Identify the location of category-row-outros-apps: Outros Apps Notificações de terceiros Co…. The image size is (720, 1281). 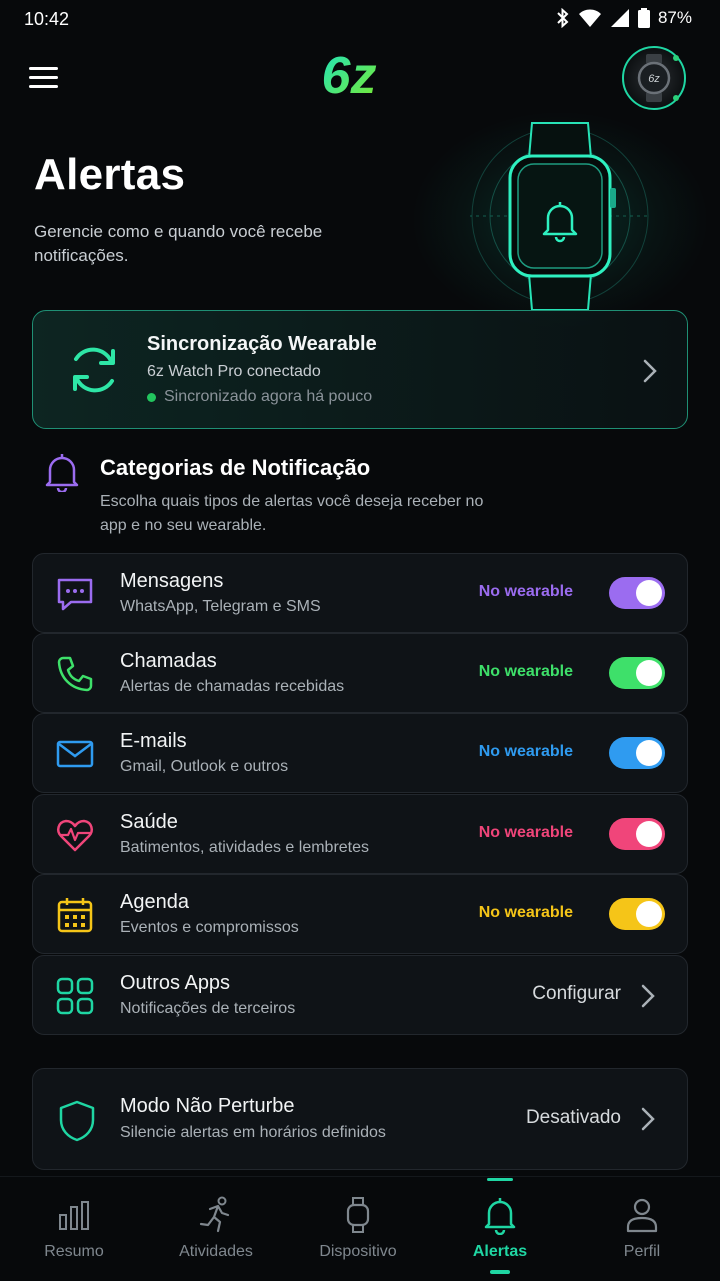
(360, 995).